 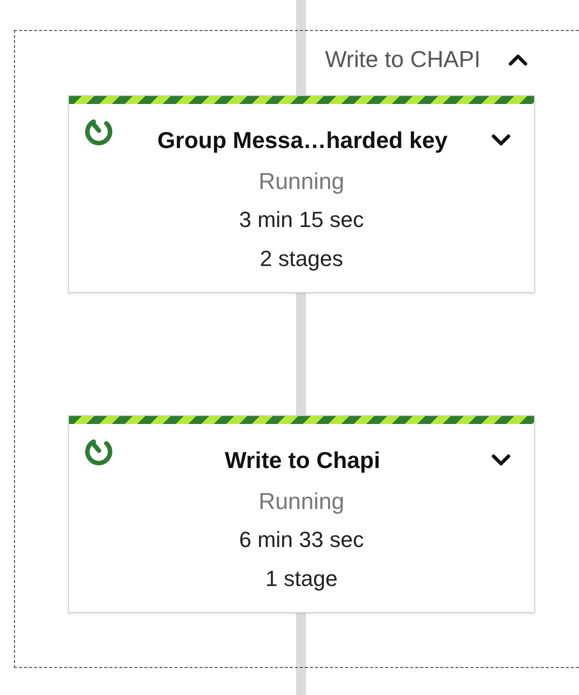 What do you see at coordinates (303, 460) in the screenshot?
I see `step-title: Write to Chapi` at bounding box center [303, 460].